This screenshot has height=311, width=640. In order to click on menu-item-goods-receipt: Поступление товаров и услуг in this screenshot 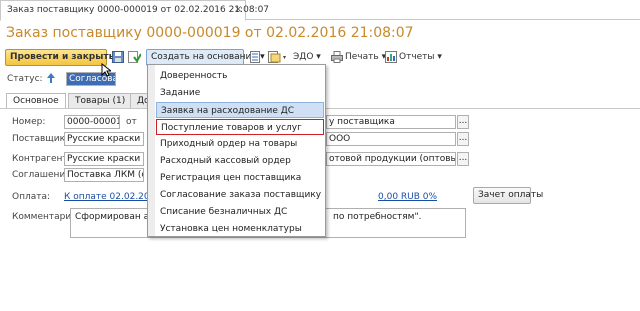, I will do `click(240, 127)`.